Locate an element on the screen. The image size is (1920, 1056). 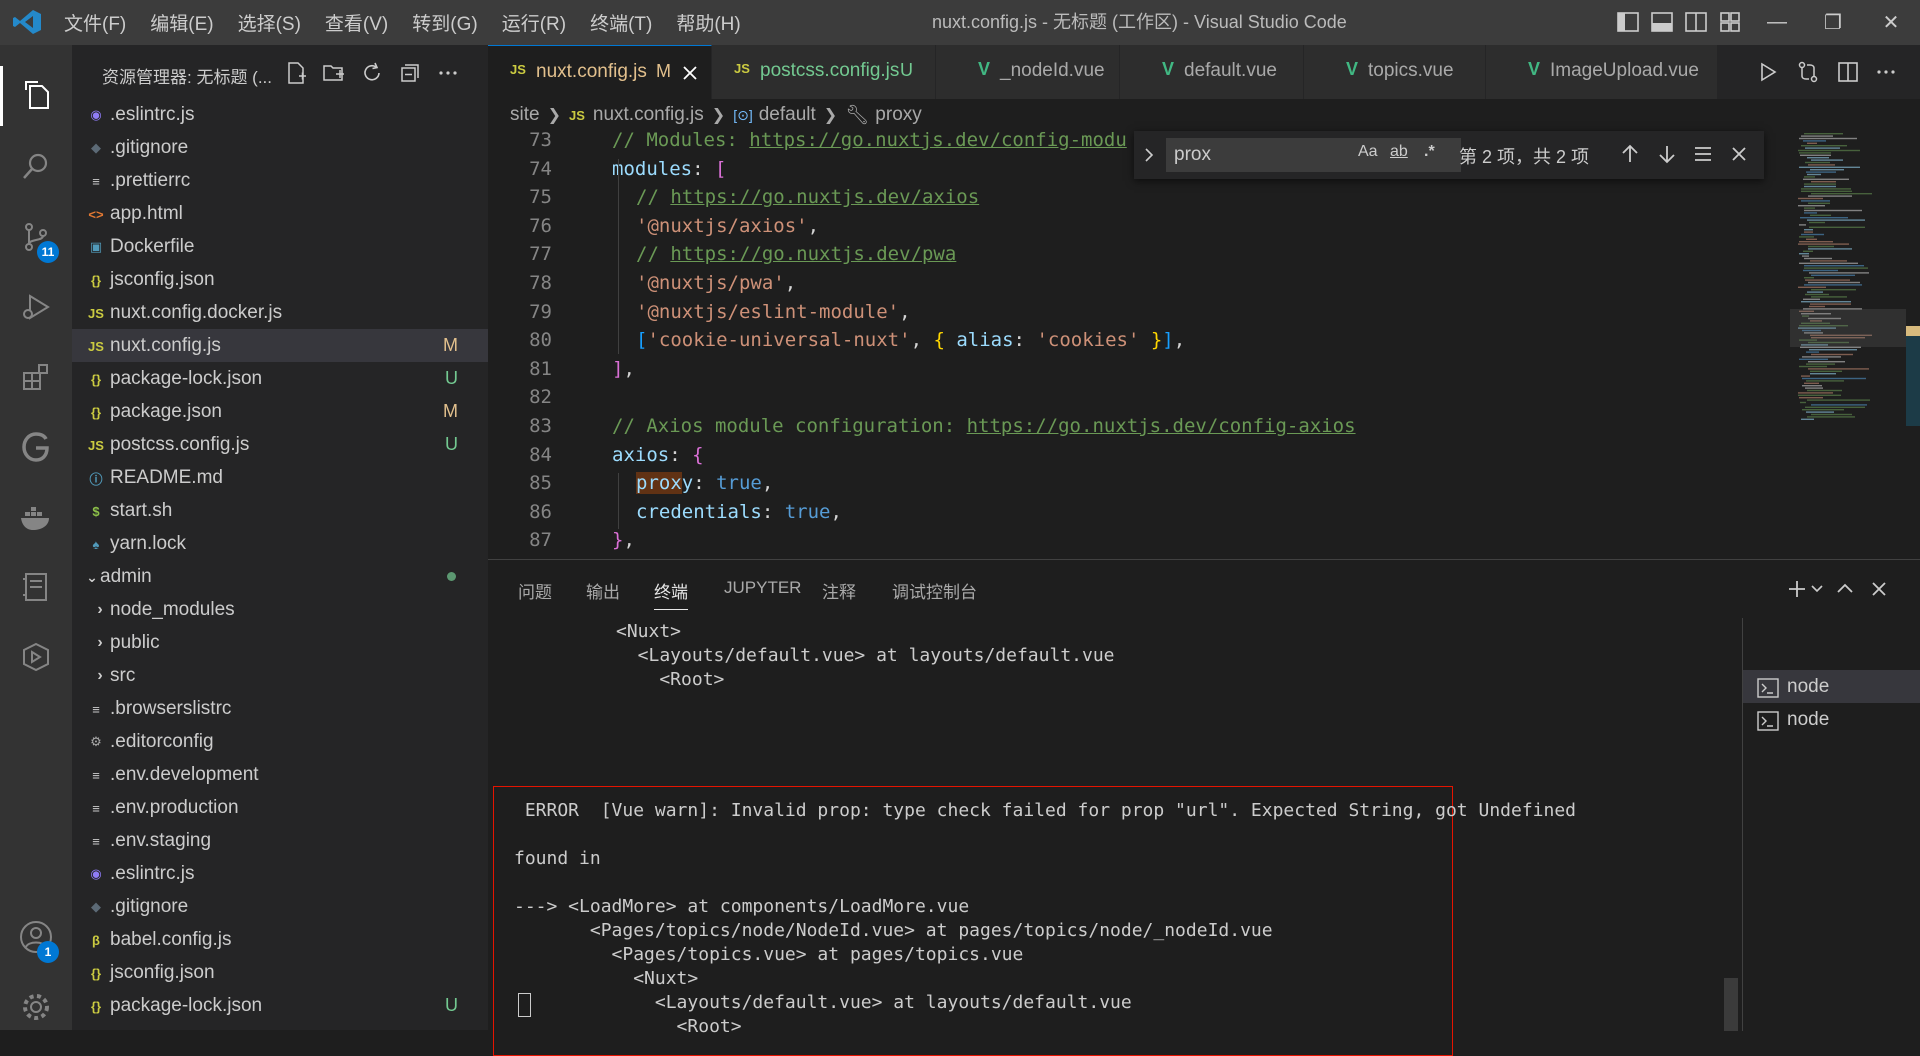
tree-item: ▣ Dockerfile is located at coordinates (280, 246).